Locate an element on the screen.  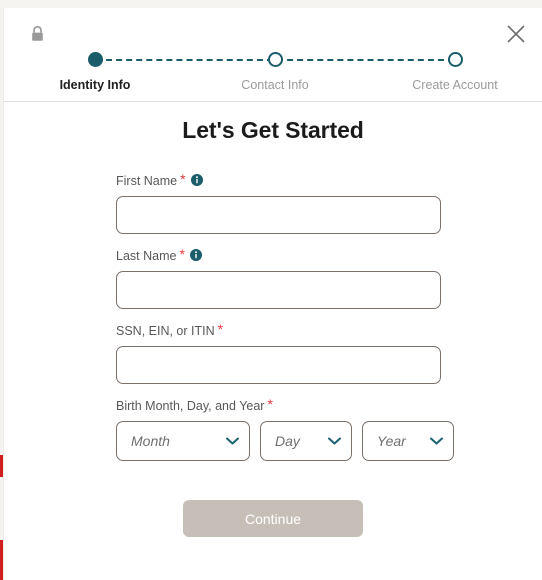
stepper-step-identity-info: Identity Info is located at coordinates (95, 72).